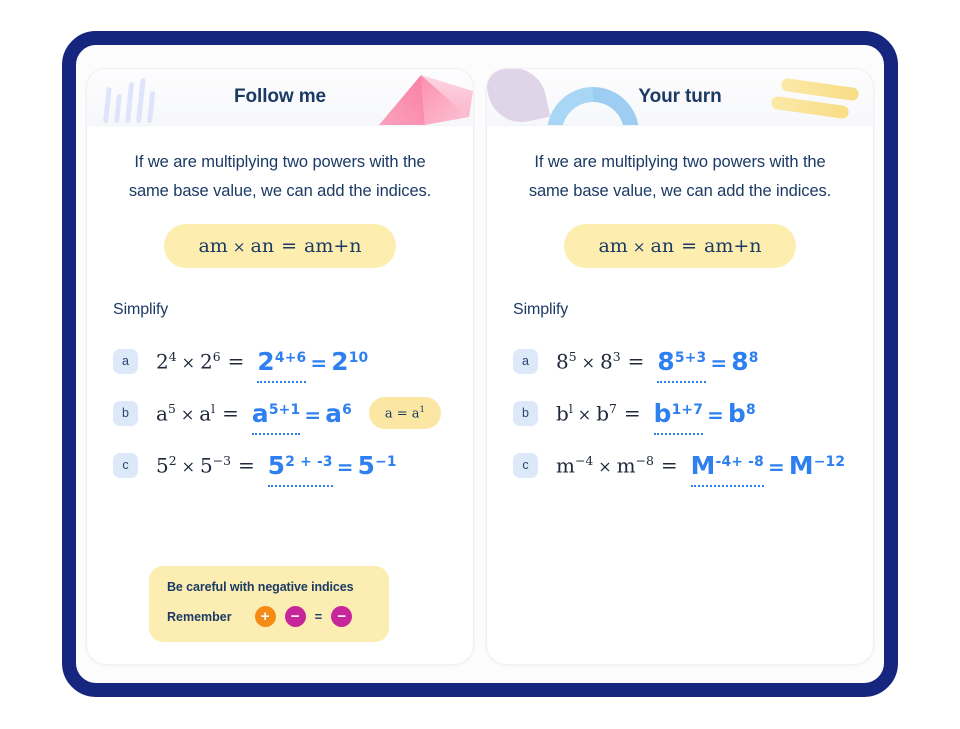 The width and height of the screenshot is (960, 729). Describe the element at coordinates (312, 361) in the screenshot. I see `answer-handwritten: 24+6 = 210` at that location.